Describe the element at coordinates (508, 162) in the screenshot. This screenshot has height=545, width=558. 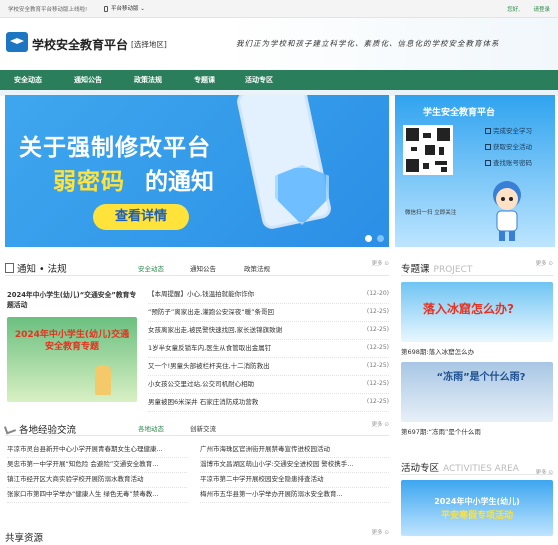
I see `qr-benefit-item: 查找账号密码` at that location.